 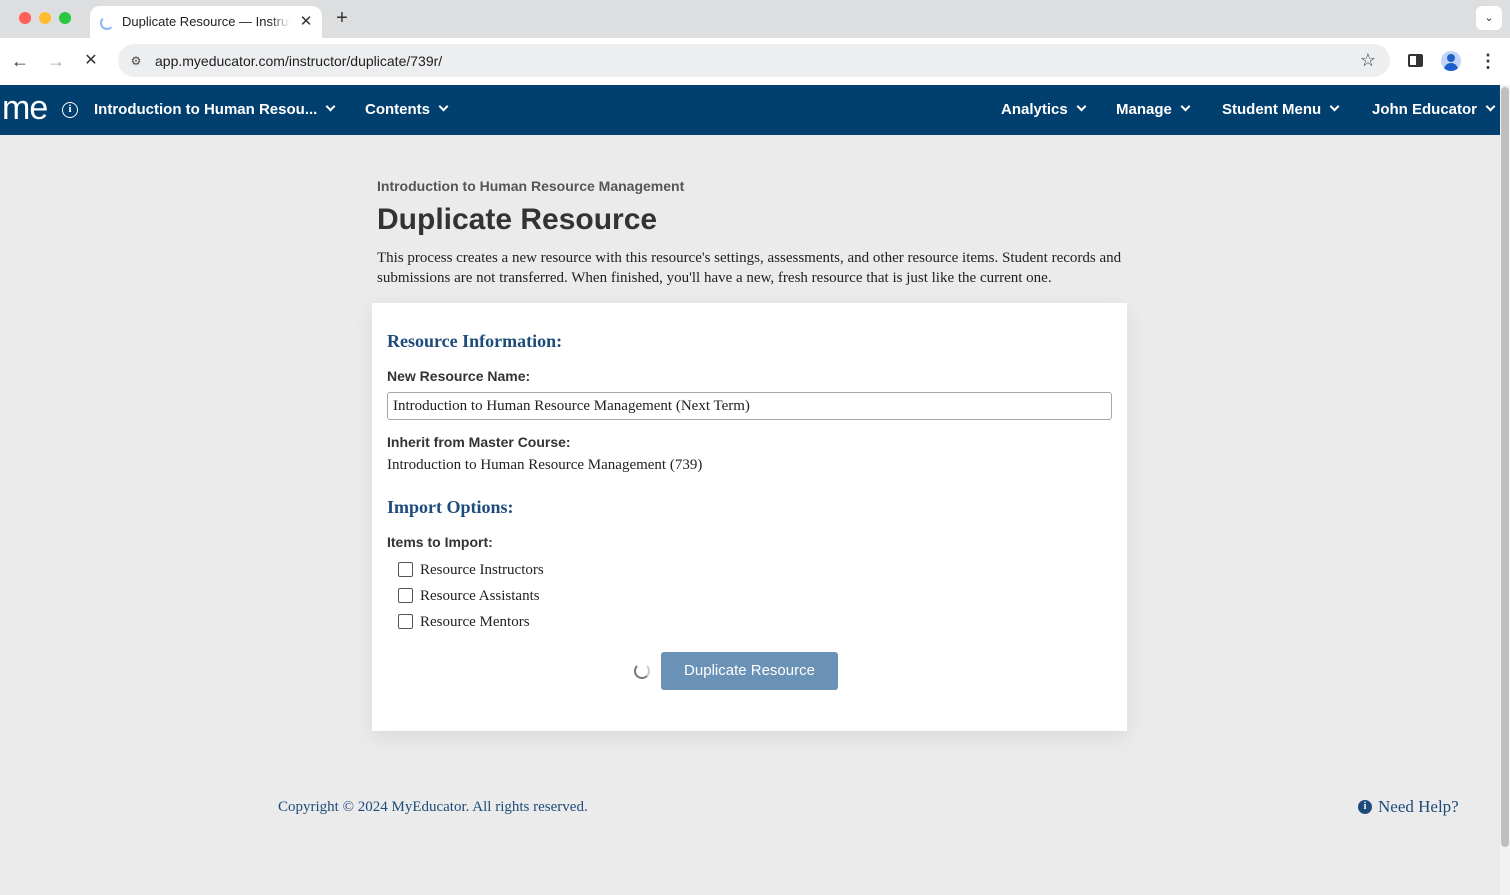 What do you see at coordinates (479, 442) in the screenshot?
I see `inherit-master-course-label: Inherit from Master Course:` at bounding box center [479, 442].